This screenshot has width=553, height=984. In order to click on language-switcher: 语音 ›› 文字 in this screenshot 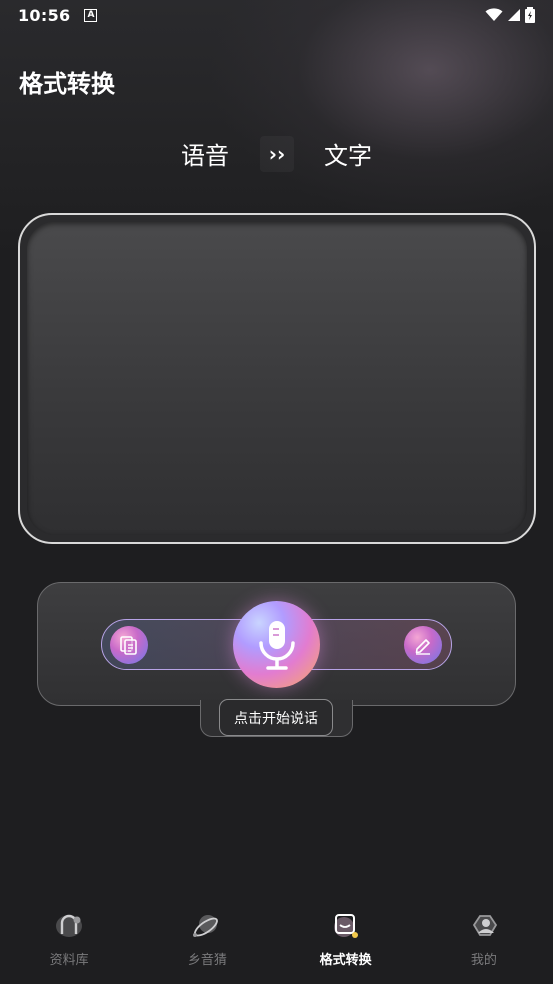, I will do `click(276, 154)`.